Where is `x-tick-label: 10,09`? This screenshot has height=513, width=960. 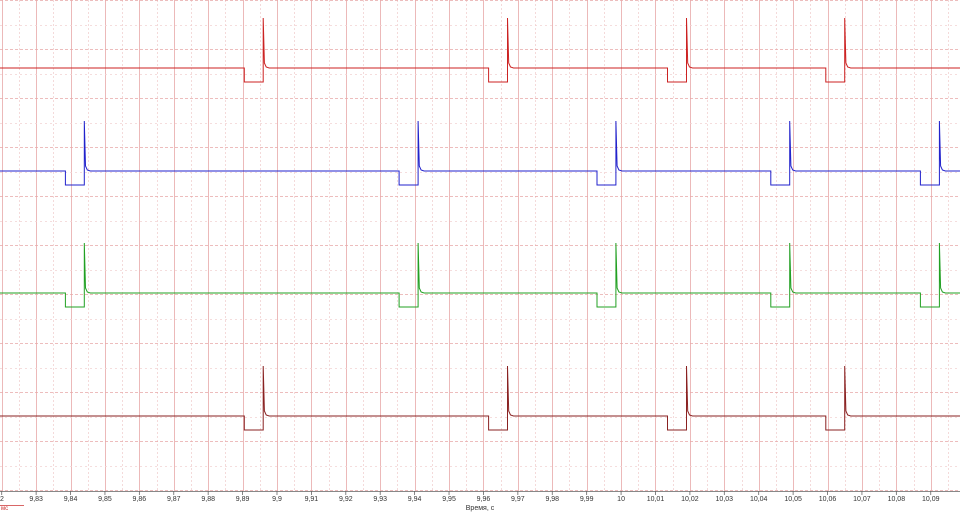 x-tick-label: 10,09 is located at coordinates (931, 499).